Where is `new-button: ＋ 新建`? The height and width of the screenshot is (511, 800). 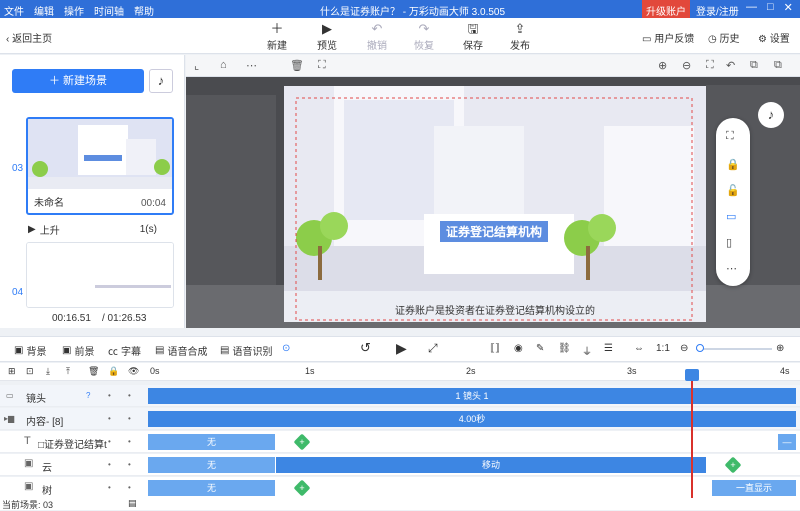 new-button: ＋ 新建 is located at coordinates (277, 36).